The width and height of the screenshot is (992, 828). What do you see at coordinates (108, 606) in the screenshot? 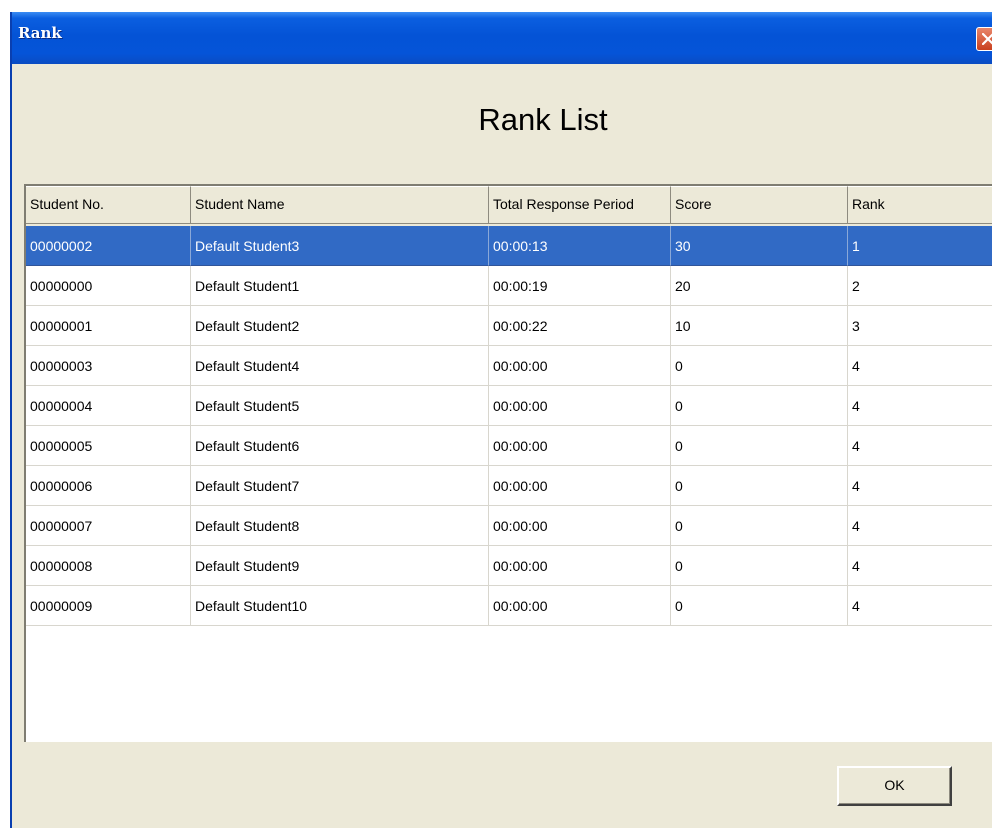
I see `cell-student-no: 00000009` at bounding box center [108, 606].